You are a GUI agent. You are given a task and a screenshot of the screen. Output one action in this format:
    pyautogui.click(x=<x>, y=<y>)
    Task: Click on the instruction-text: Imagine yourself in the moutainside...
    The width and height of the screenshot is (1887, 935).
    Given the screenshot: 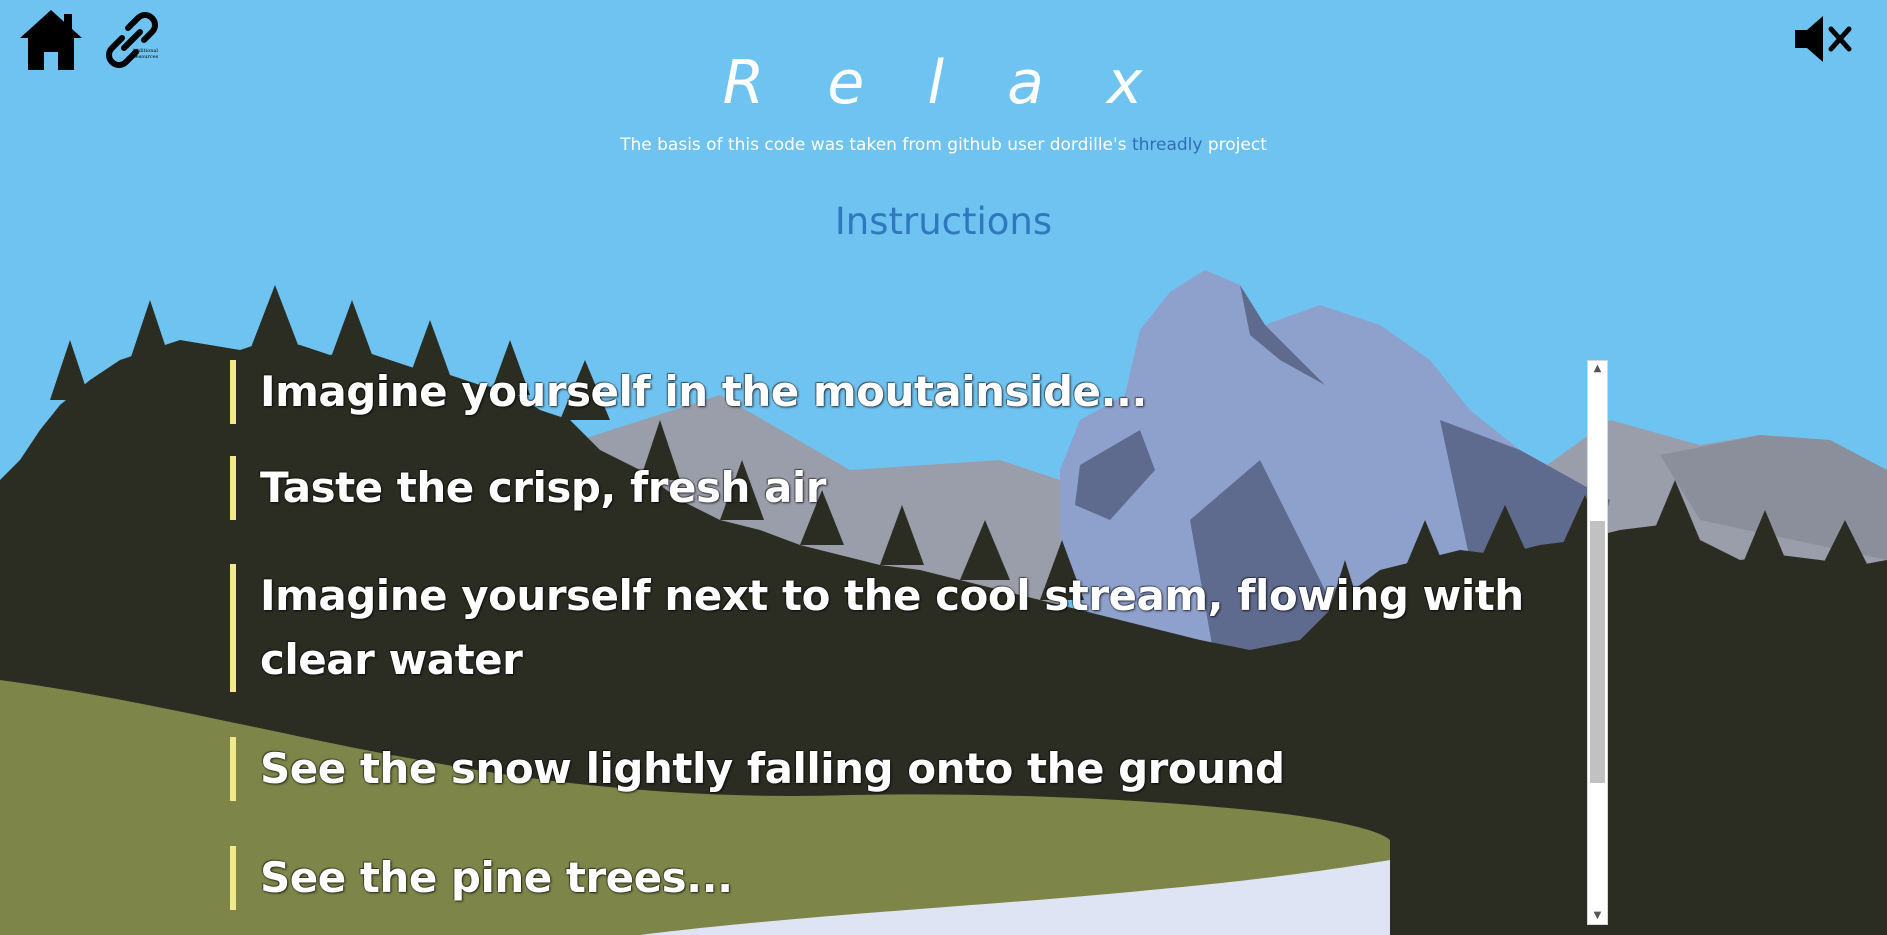 What is the action you would take?
    pyautogui.click(x=703, y=391)
    